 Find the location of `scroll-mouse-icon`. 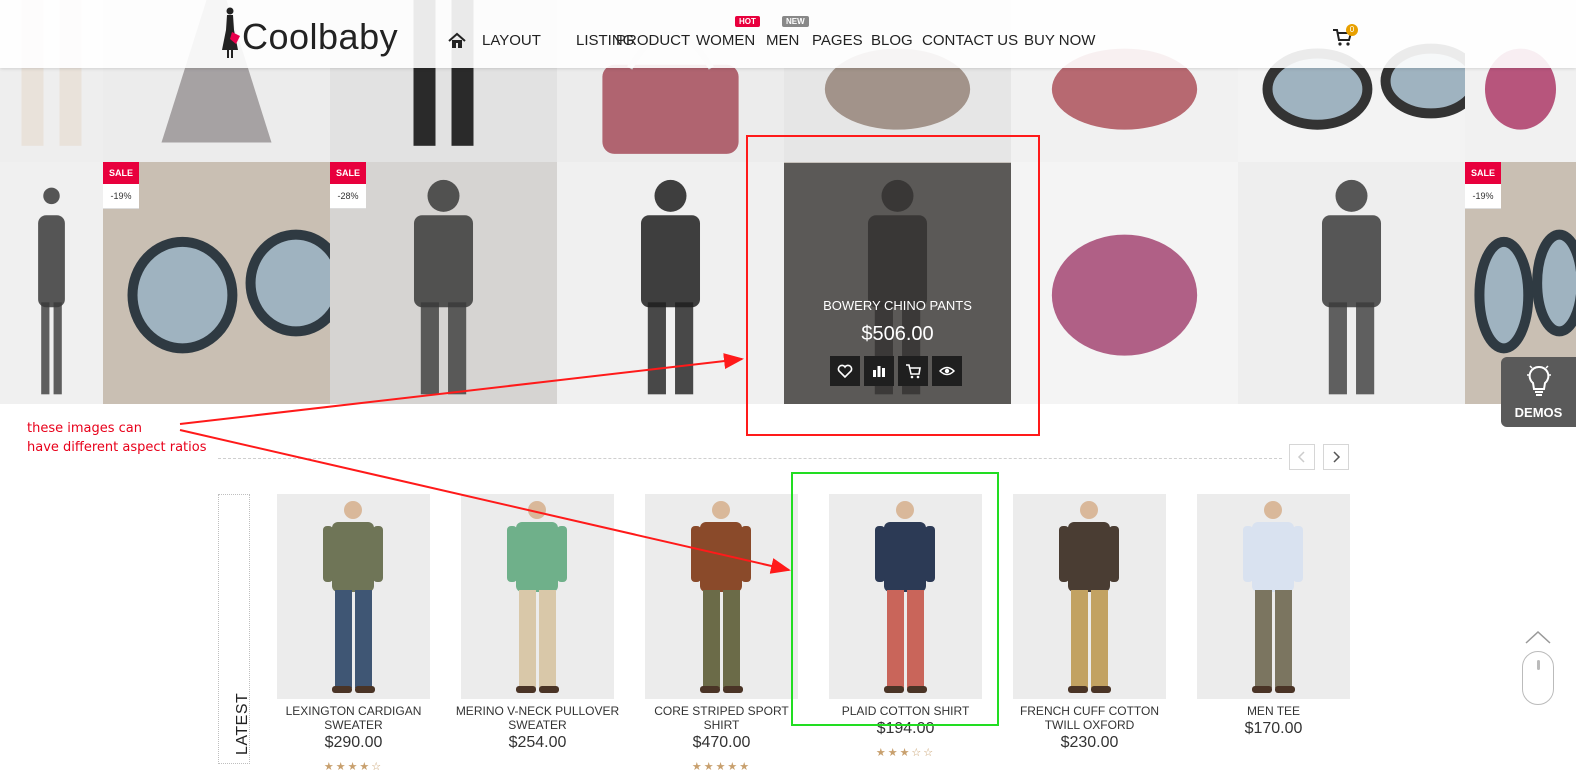

scroll-mouse-icon is located at coordinates (1538, 678).